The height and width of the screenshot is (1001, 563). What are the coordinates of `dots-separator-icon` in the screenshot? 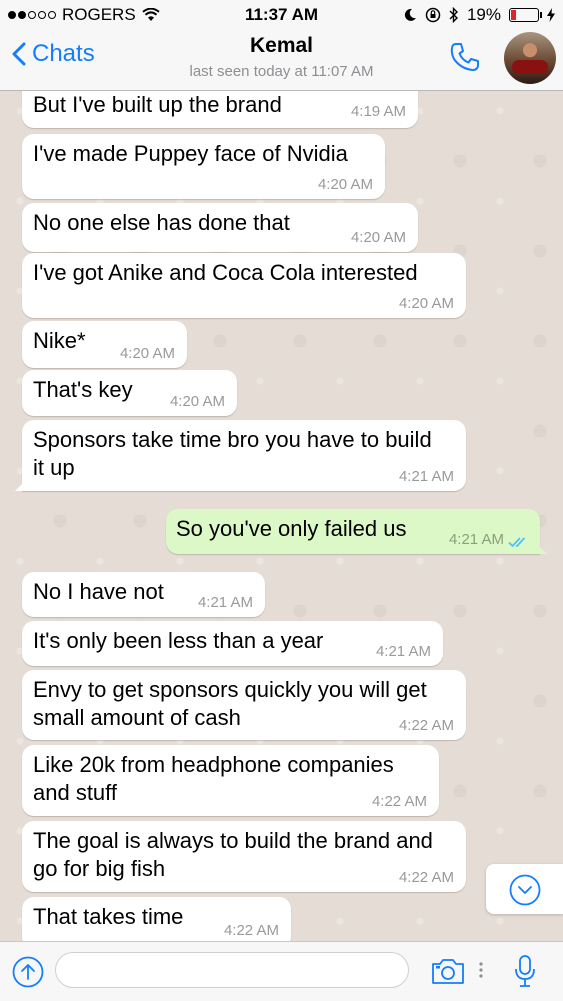 It's located at (481, 970).